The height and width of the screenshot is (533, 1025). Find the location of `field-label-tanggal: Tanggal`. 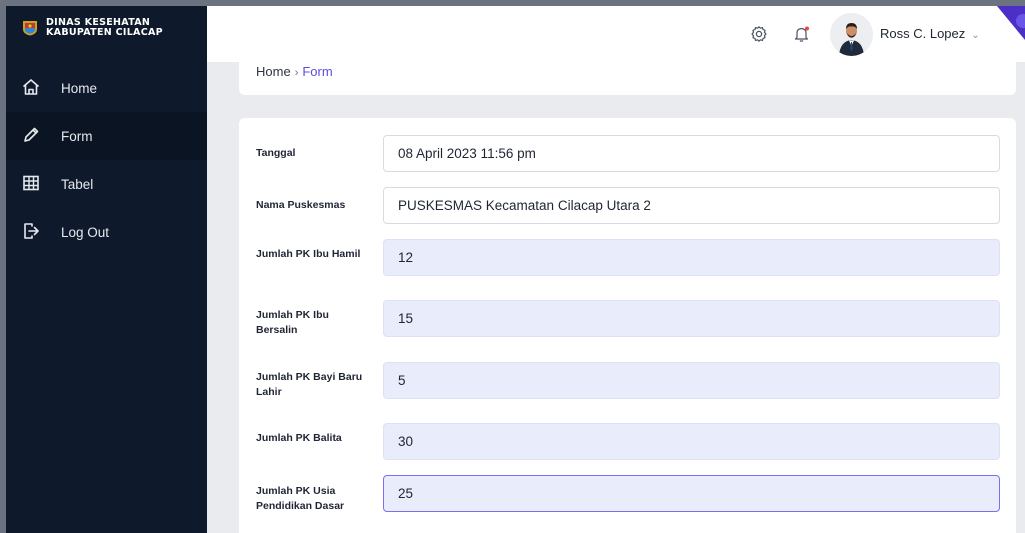

field-label-tanggal: Tanggal is located at coordinates (276, 153).